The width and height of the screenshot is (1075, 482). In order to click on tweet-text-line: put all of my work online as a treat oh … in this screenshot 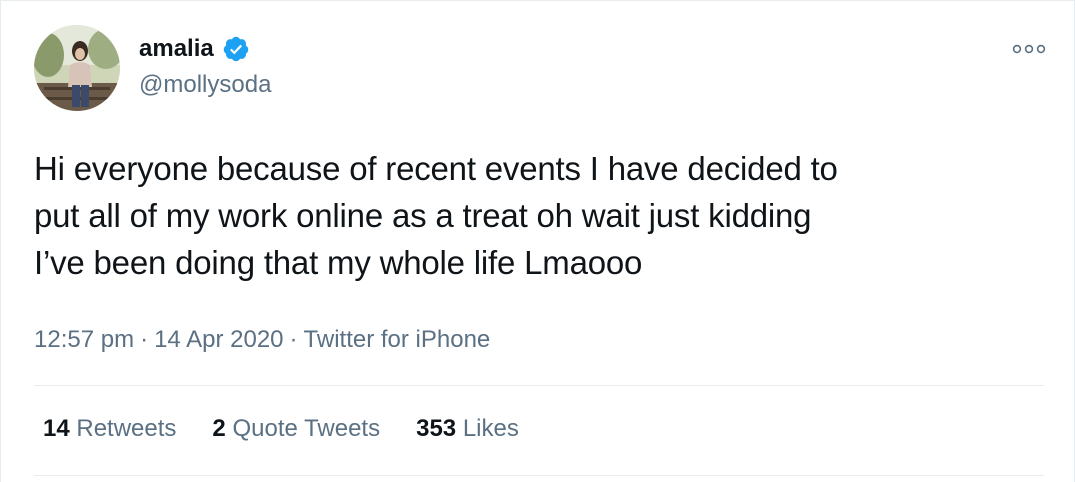, I will do `click(423, 215)`.